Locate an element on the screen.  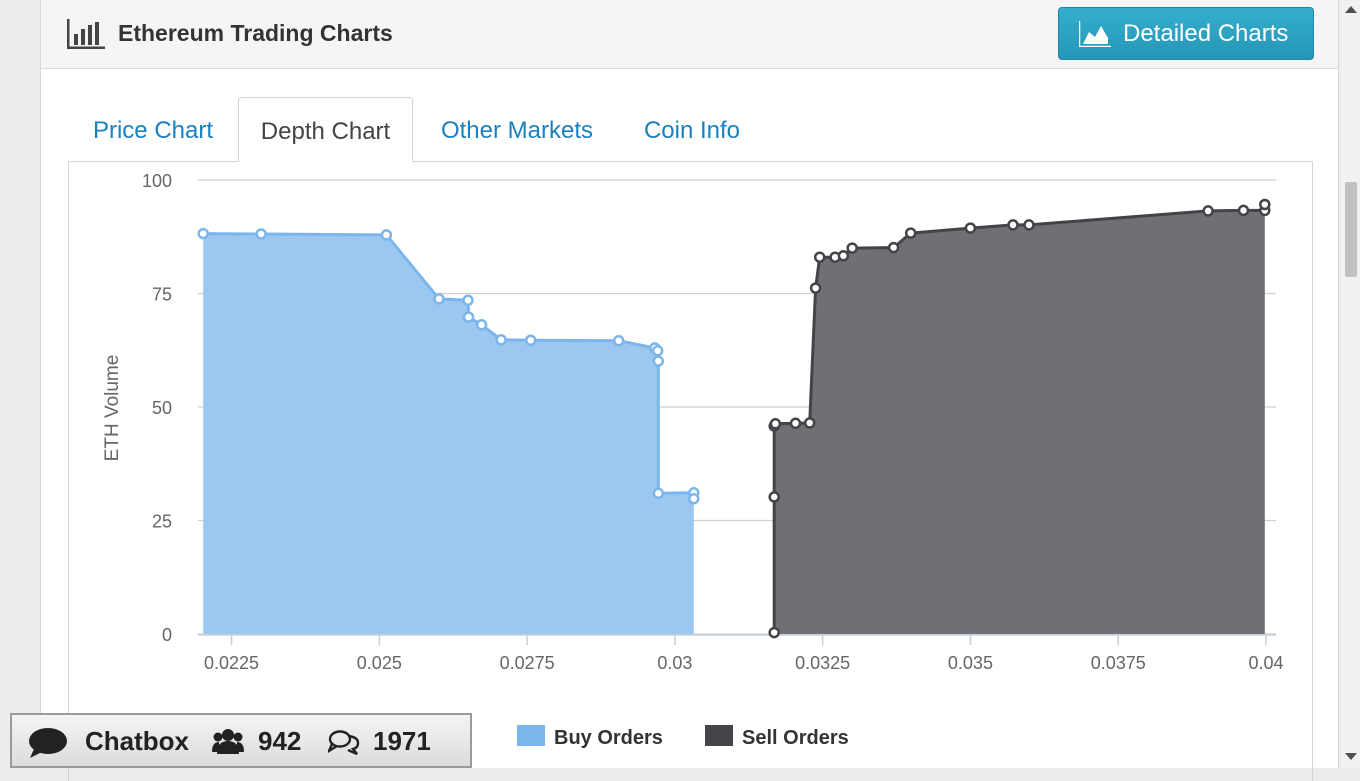
legend-label-buy: Buy Orders is located at coordinates (608, 738).